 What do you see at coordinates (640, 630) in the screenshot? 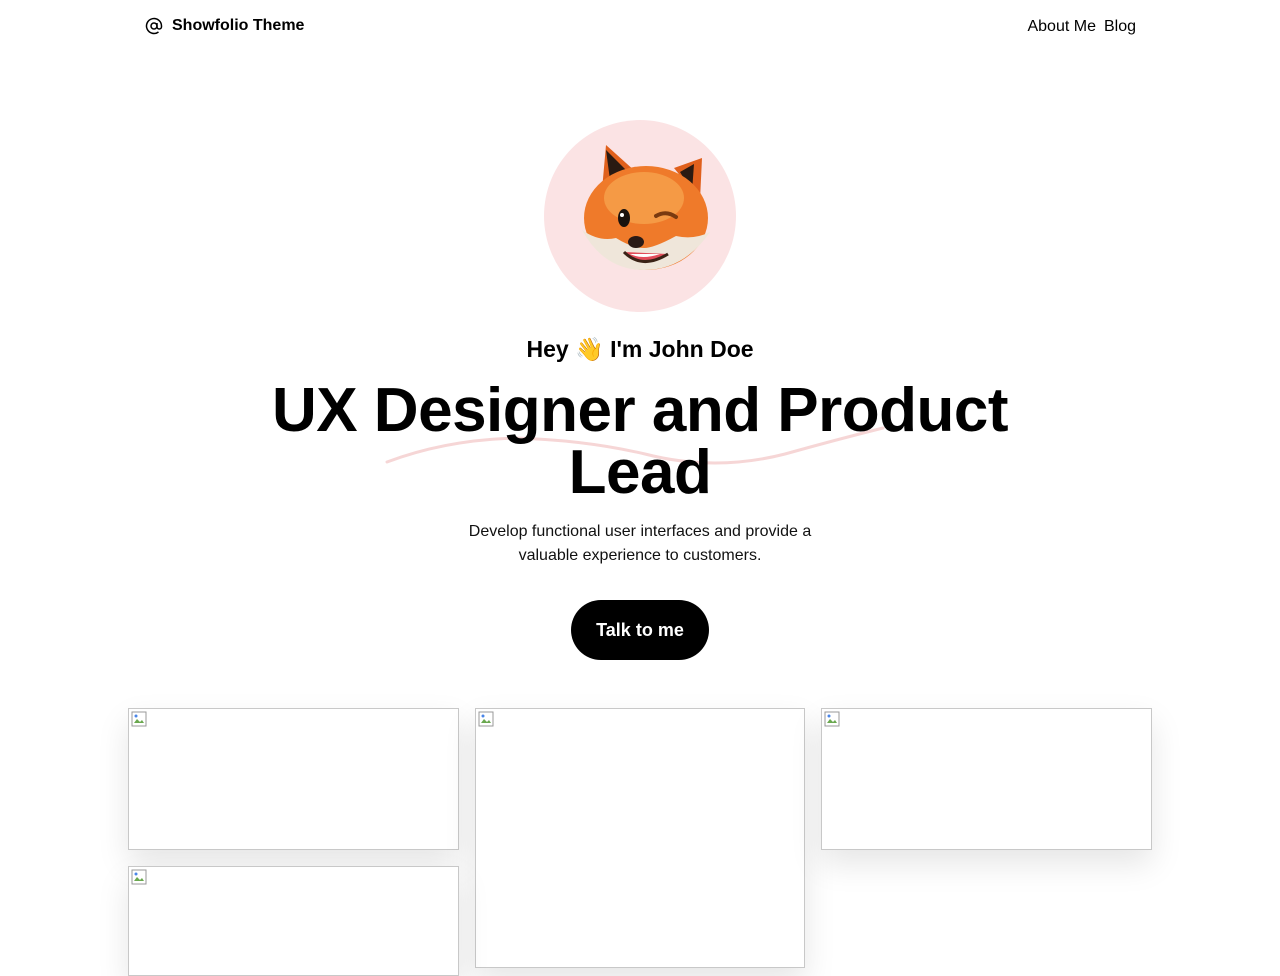
I see `talk-to-me-button: Talk to me` at bounding box center [640, 630].